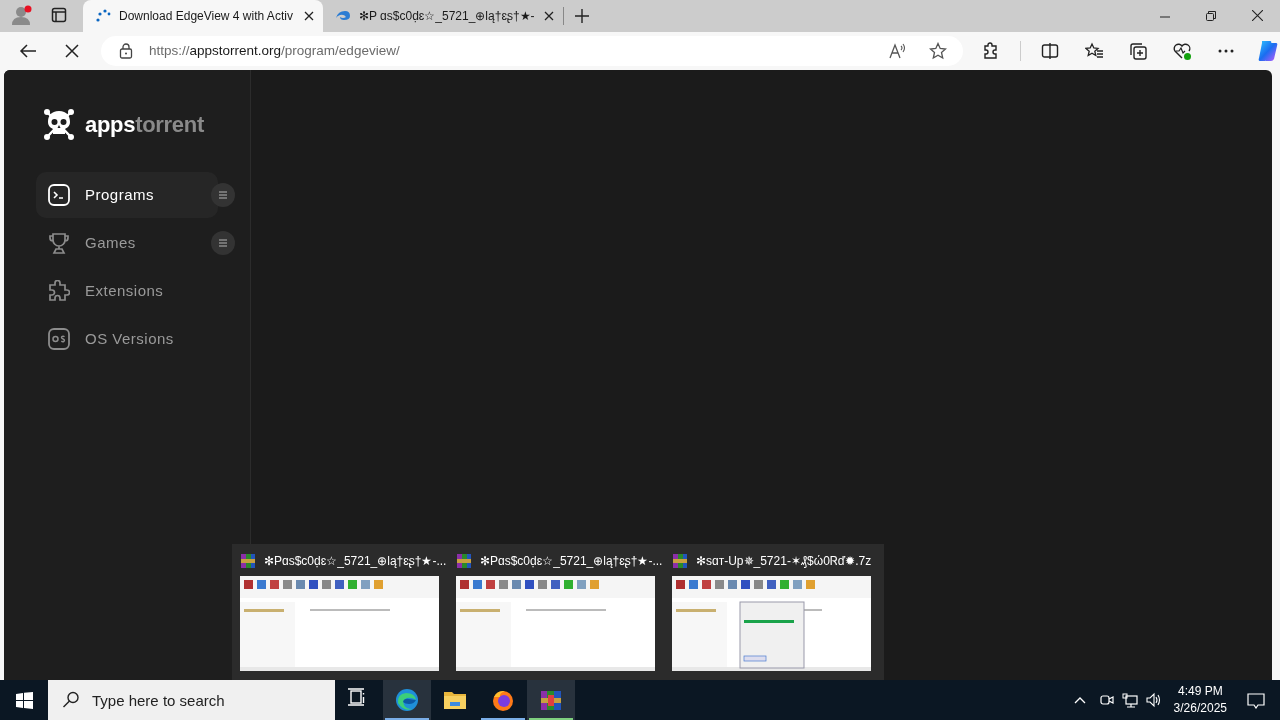  Describe the element at coordinates (59, 339) in the screenshot. I see `os-badge-icon` at that location.